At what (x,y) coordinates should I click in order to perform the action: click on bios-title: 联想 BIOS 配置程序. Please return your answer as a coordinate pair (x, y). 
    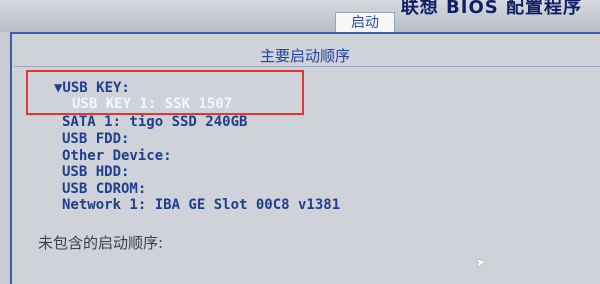
    Looking at the image, I should click on (491, 9).